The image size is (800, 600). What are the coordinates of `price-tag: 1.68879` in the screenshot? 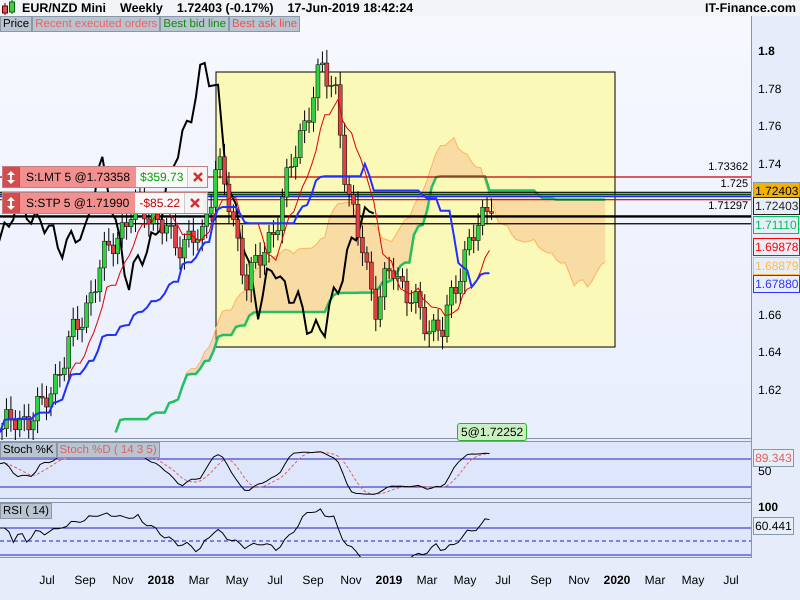 It's located at (776, 265).